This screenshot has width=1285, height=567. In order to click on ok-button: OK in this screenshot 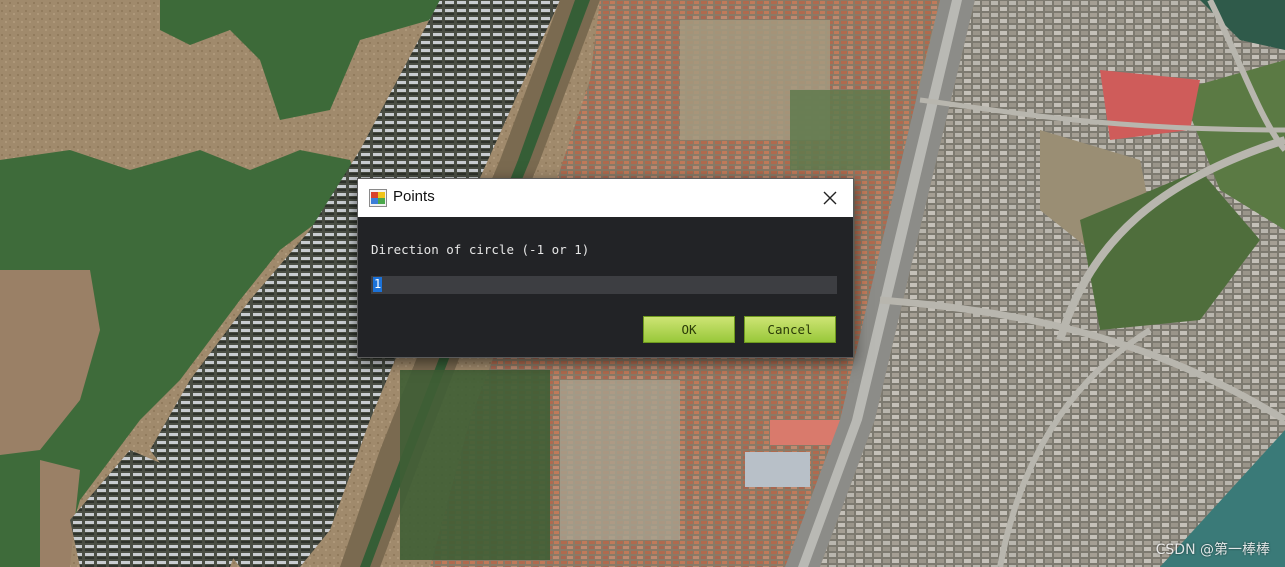, I will do `click(689, 329)`.